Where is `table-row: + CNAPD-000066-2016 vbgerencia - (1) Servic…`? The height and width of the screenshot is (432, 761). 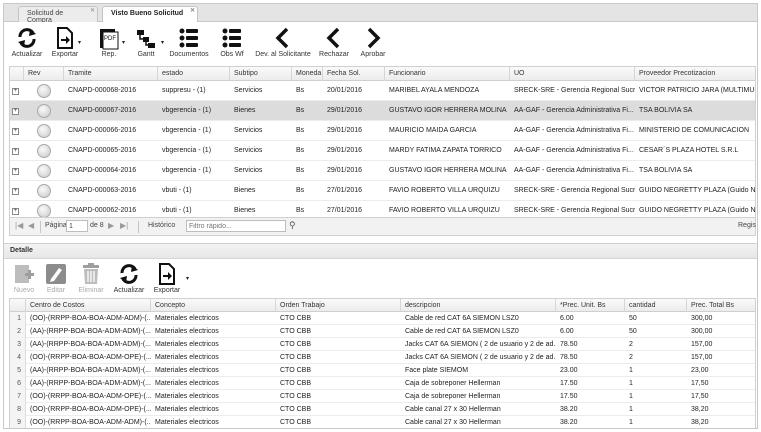
table-row: + CNAPD-000066-2016 vbgerencia - (1) Servic… is located at coordinates (382, 131).